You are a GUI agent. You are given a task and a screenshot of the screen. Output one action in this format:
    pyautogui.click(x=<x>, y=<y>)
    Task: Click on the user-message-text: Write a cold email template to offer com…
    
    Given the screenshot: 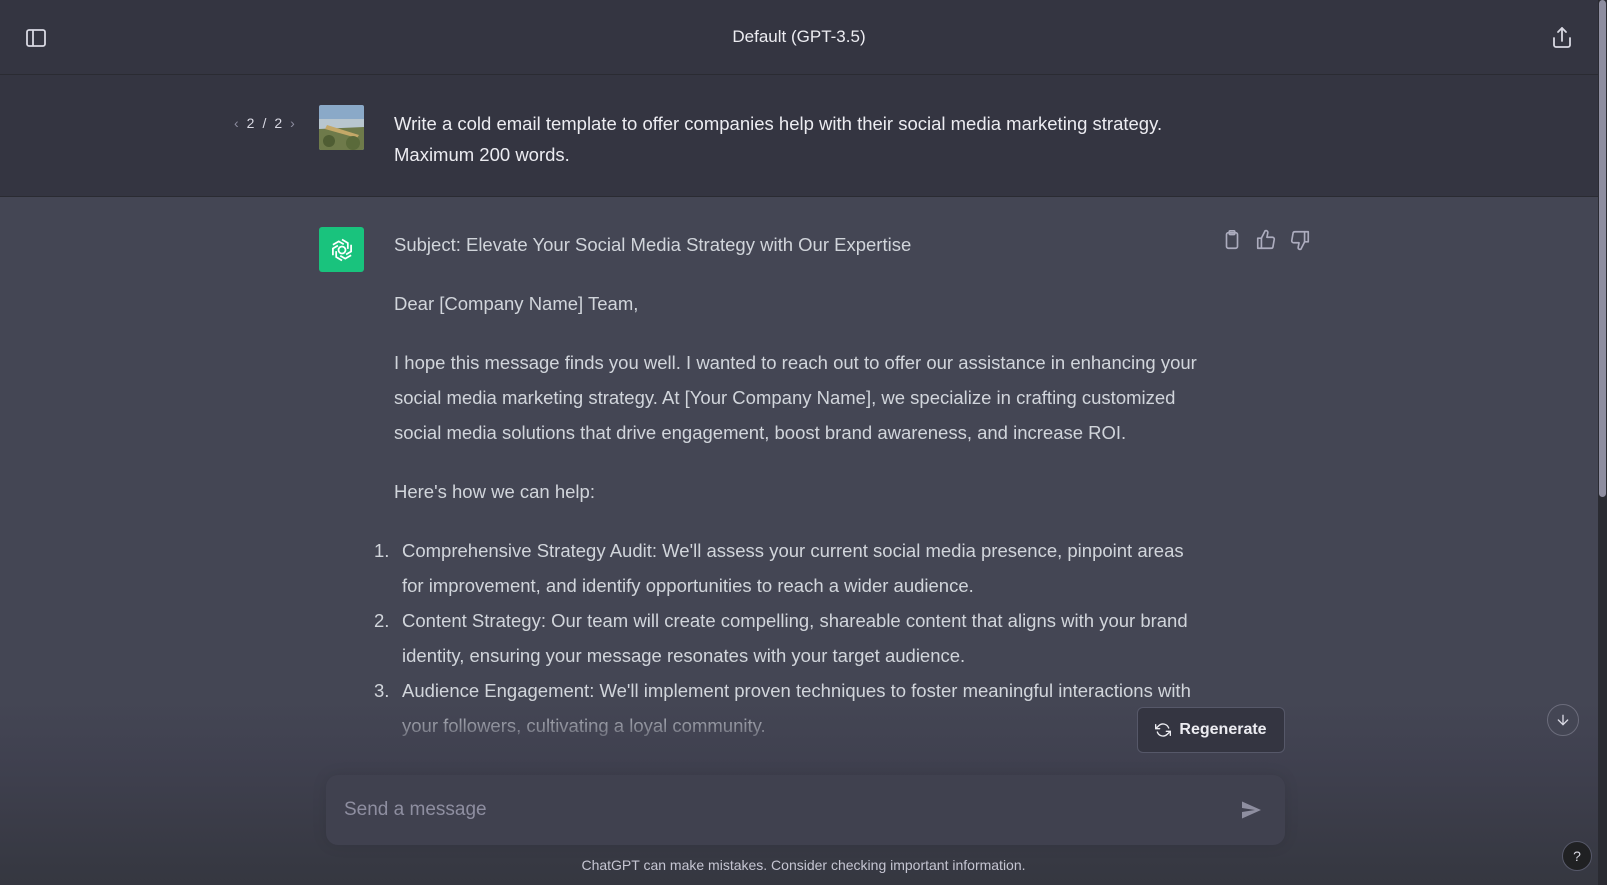 What is the action you would take?
    pyautogui.click(x=778, y=139)
    